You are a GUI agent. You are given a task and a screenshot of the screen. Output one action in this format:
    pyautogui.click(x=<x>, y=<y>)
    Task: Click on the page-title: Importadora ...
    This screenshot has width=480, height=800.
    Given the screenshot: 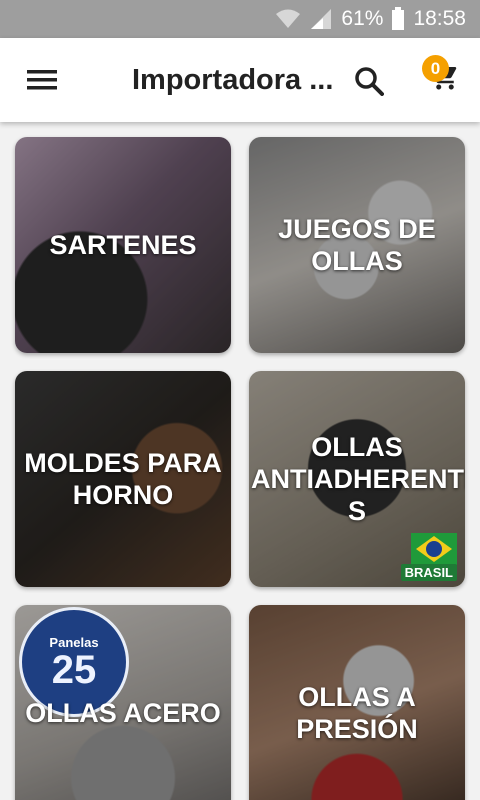 What is the action you would take?
    pyautogui.click(x=233, y=80)
    